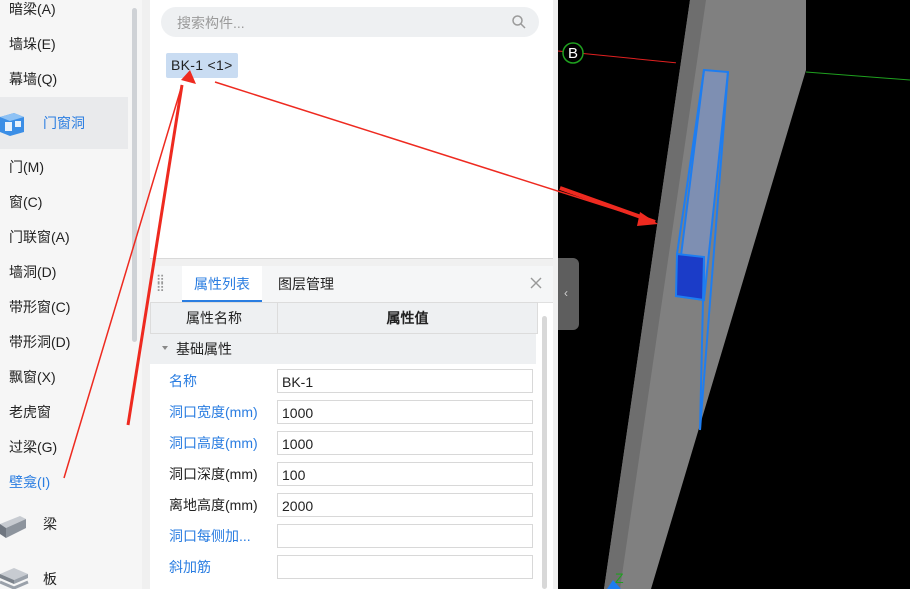 This screenshot has width=910, height=589. Describe the element at coordinates (405, 505) in the screenshot. I see `property-value-field: 2000` at that location.